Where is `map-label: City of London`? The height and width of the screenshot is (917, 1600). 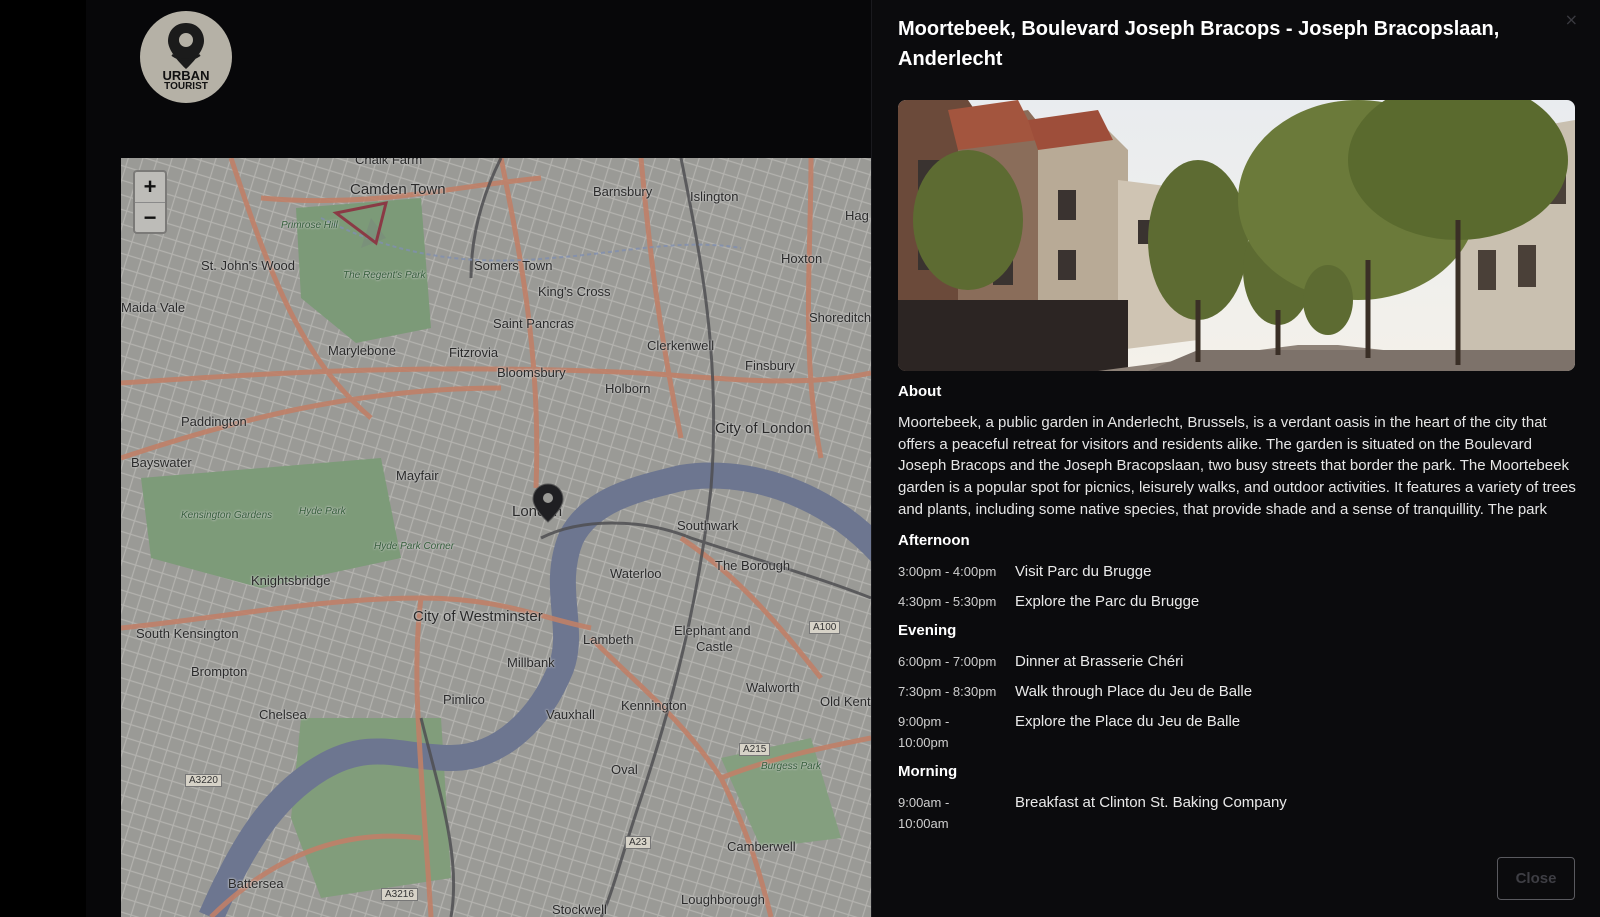 map-label: City of London is located at coordinates (763, 428).